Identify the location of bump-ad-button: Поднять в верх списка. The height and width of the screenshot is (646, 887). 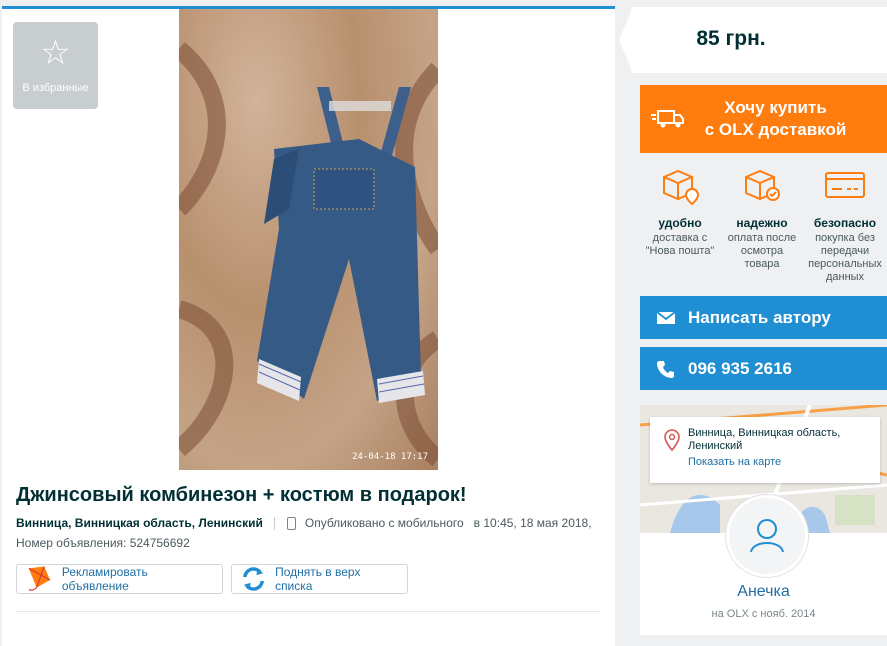
(319, 579).